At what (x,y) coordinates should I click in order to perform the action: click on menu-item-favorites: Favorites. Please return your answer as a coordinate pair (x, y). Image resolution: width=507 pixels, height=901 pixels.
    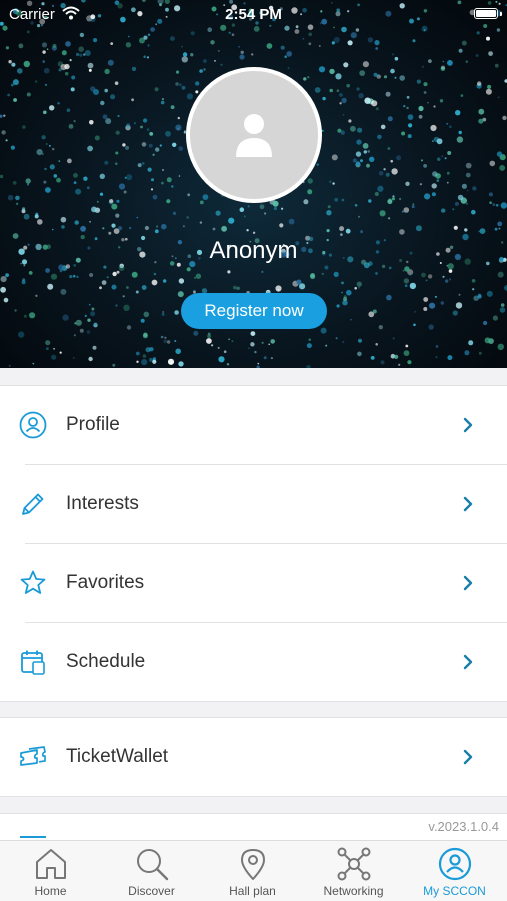
    Looking at the image, I should click on (253, 583).